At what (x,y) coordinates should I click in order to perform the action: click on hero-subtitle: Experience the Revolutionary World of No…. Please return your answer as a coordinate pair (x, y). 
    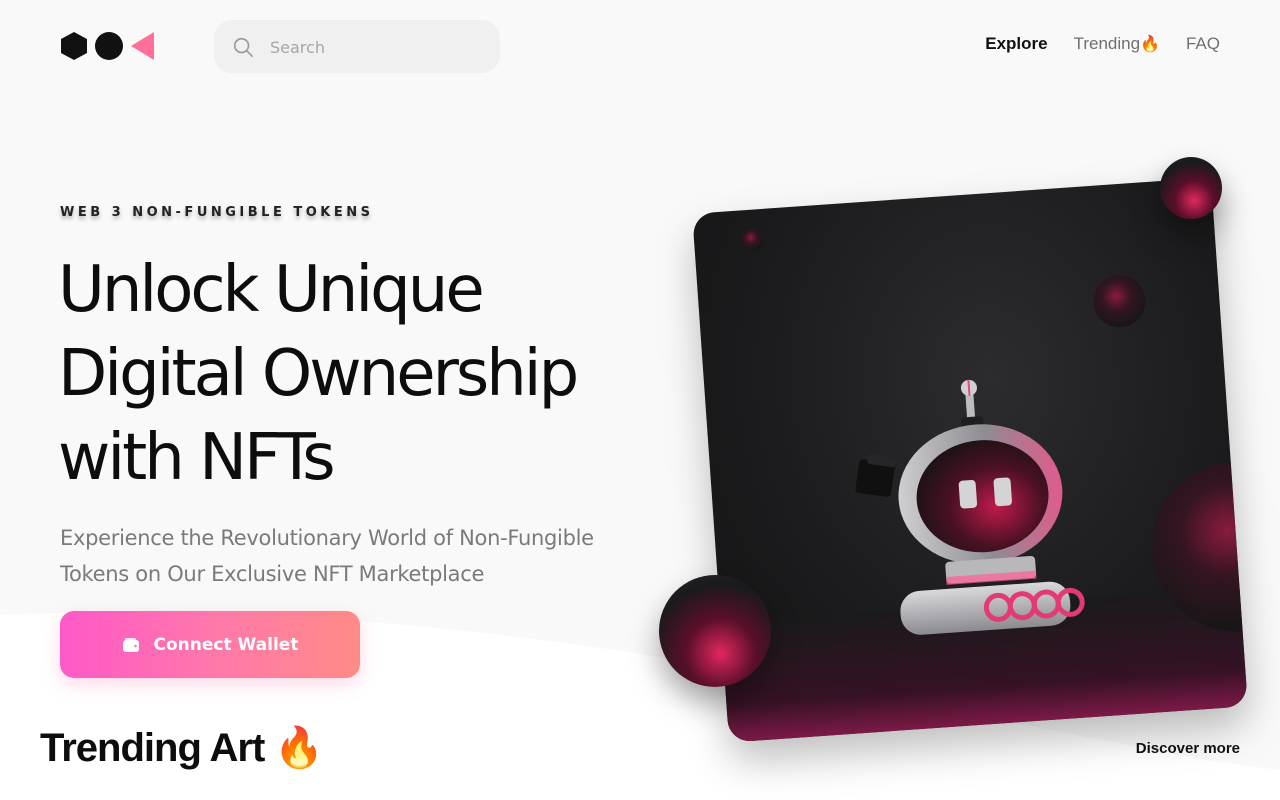
    Looking at the image, I should click on (360, 556).